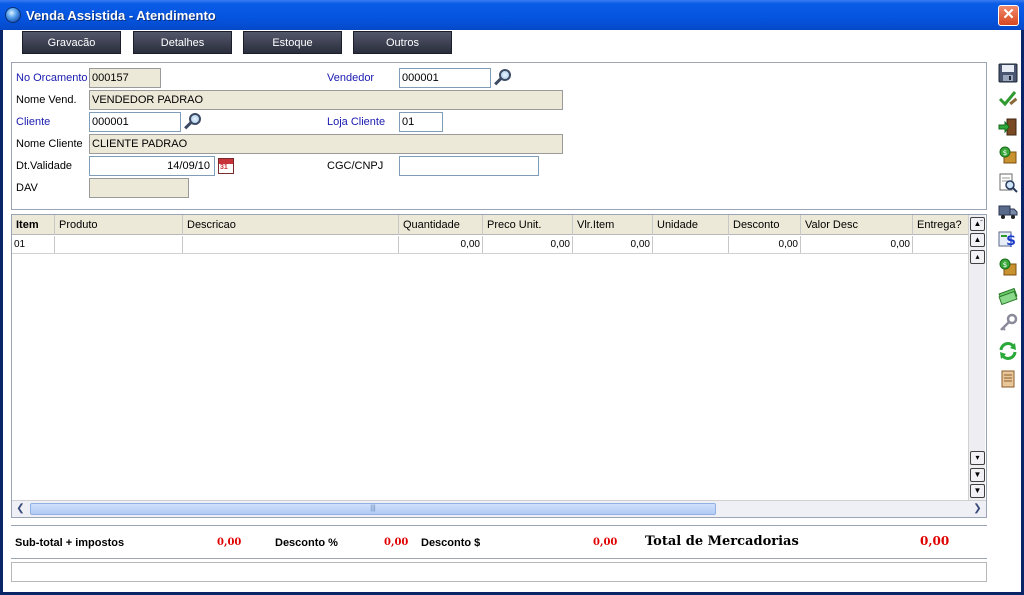  I want to click on subtotal-value: 0,00, so click(229, 542).